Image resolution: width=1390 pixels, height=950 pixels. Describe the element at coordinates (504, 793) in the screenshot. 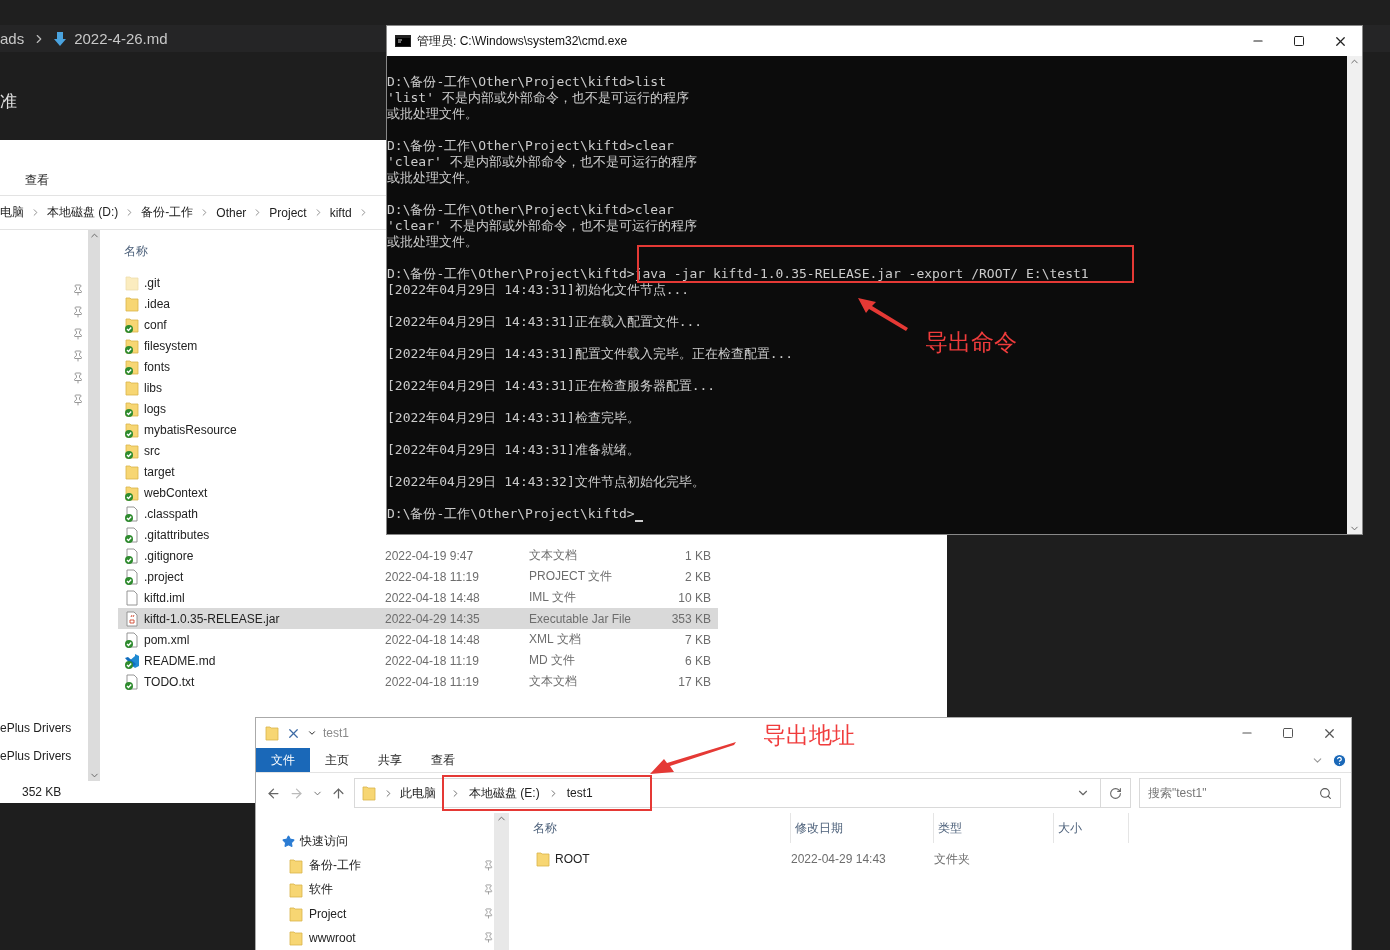

I see `breadcrumb-item: 本地磁盘 (E:)` at that location.